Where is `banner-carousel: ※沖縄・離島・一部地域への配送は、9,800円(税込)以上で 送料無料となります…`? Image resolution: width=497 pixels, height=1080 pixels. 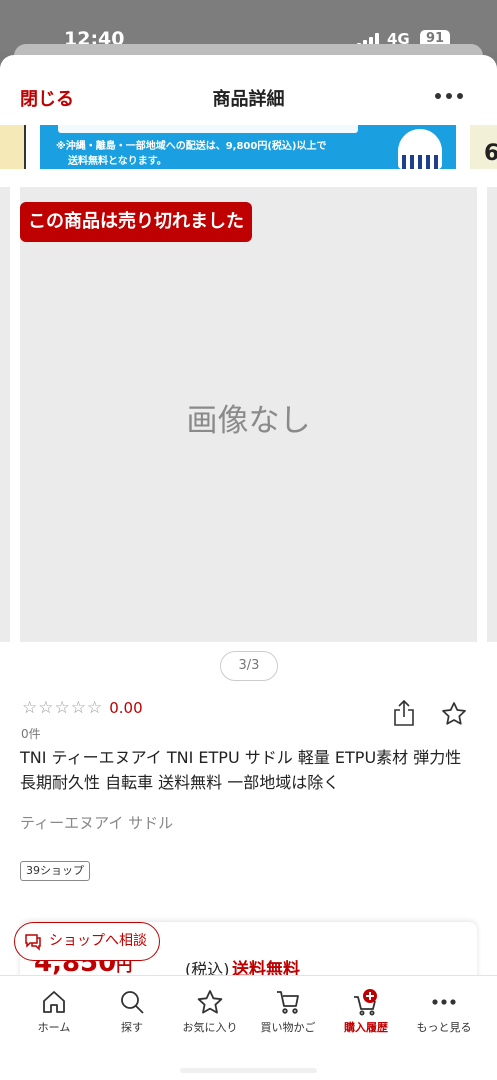
banner-carousel: ※沖縄・離島・一部地域への配送は、9,800円(税込)以上で 送料無料となります… is located at coordinates (248, 147).